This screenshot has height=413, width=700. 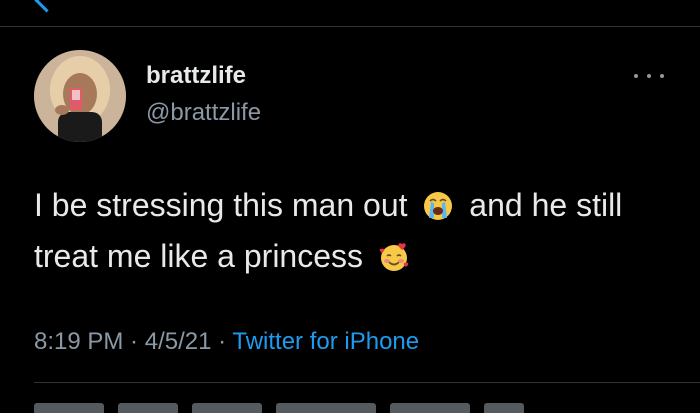 What do you see at coordinates (350, 13) in the screenshot?
I see `top-bar` at bounding box center [350, 13].